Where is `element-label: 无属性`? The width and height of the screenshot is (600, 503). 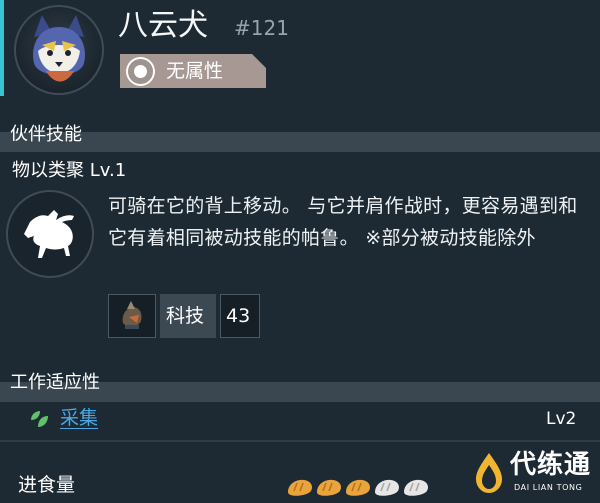 element-label: 无属性 is located at coordinates (195, 71).